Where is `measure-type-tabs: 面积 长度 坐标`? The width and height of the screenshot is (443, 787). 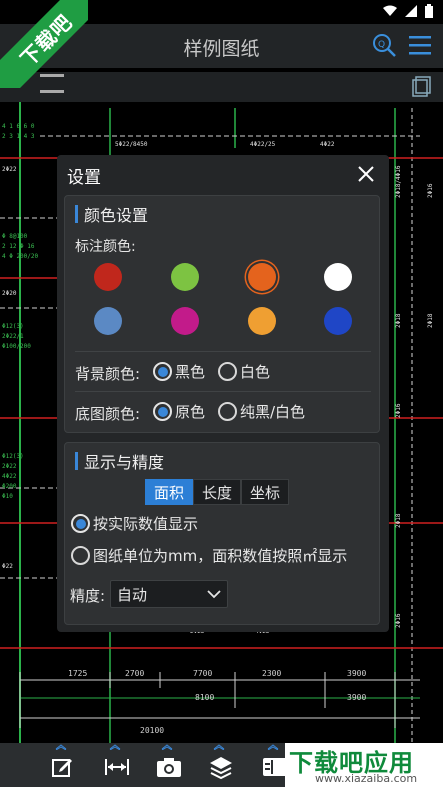 measure-type-tabs: 面积 长度 坐标 is located at coordinates (217, 492).